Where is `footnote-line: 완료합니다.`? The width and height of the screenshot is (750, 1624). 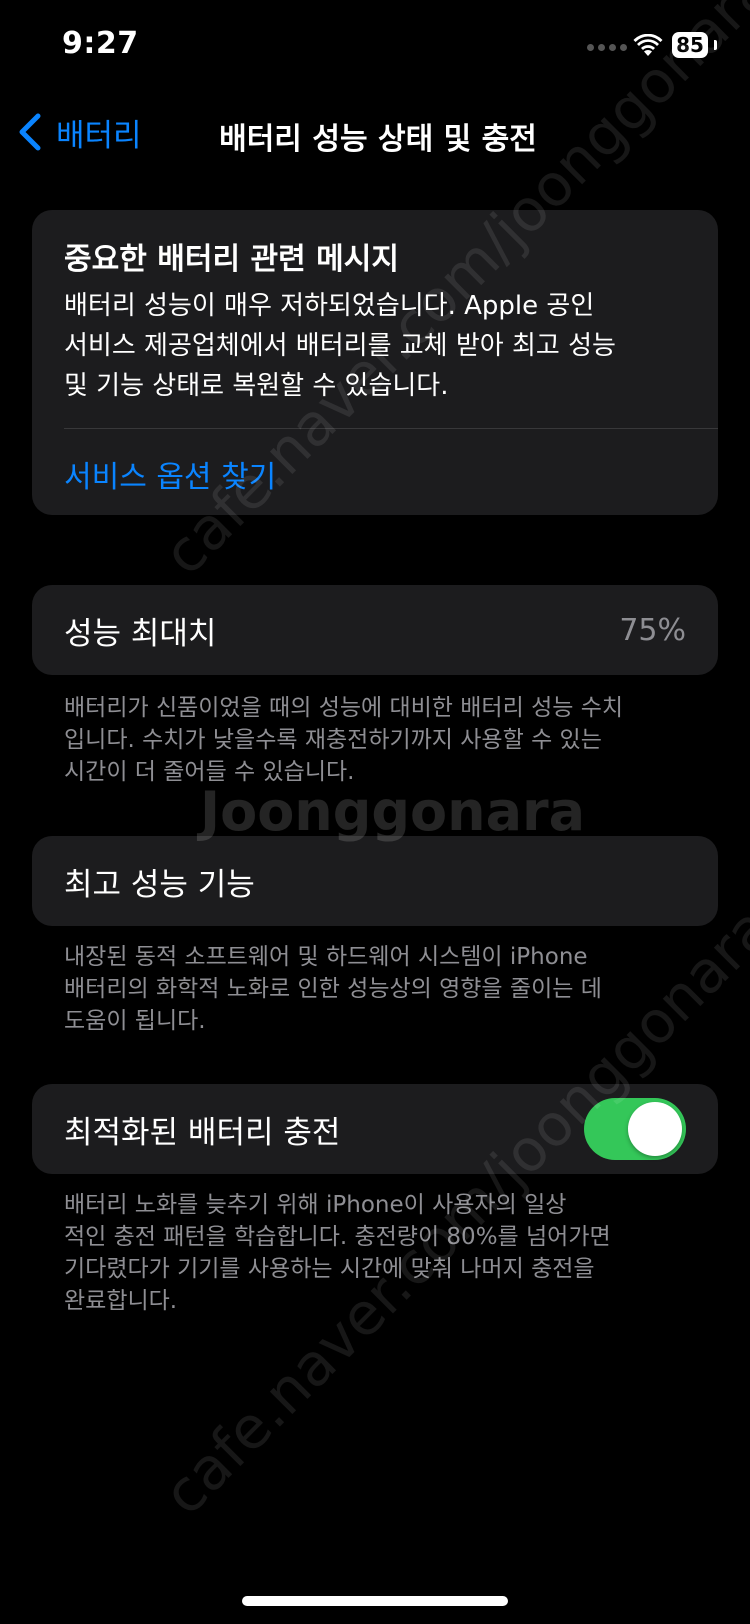
footnote-line: 완료합니다. is located at coordinates (121, 1301).